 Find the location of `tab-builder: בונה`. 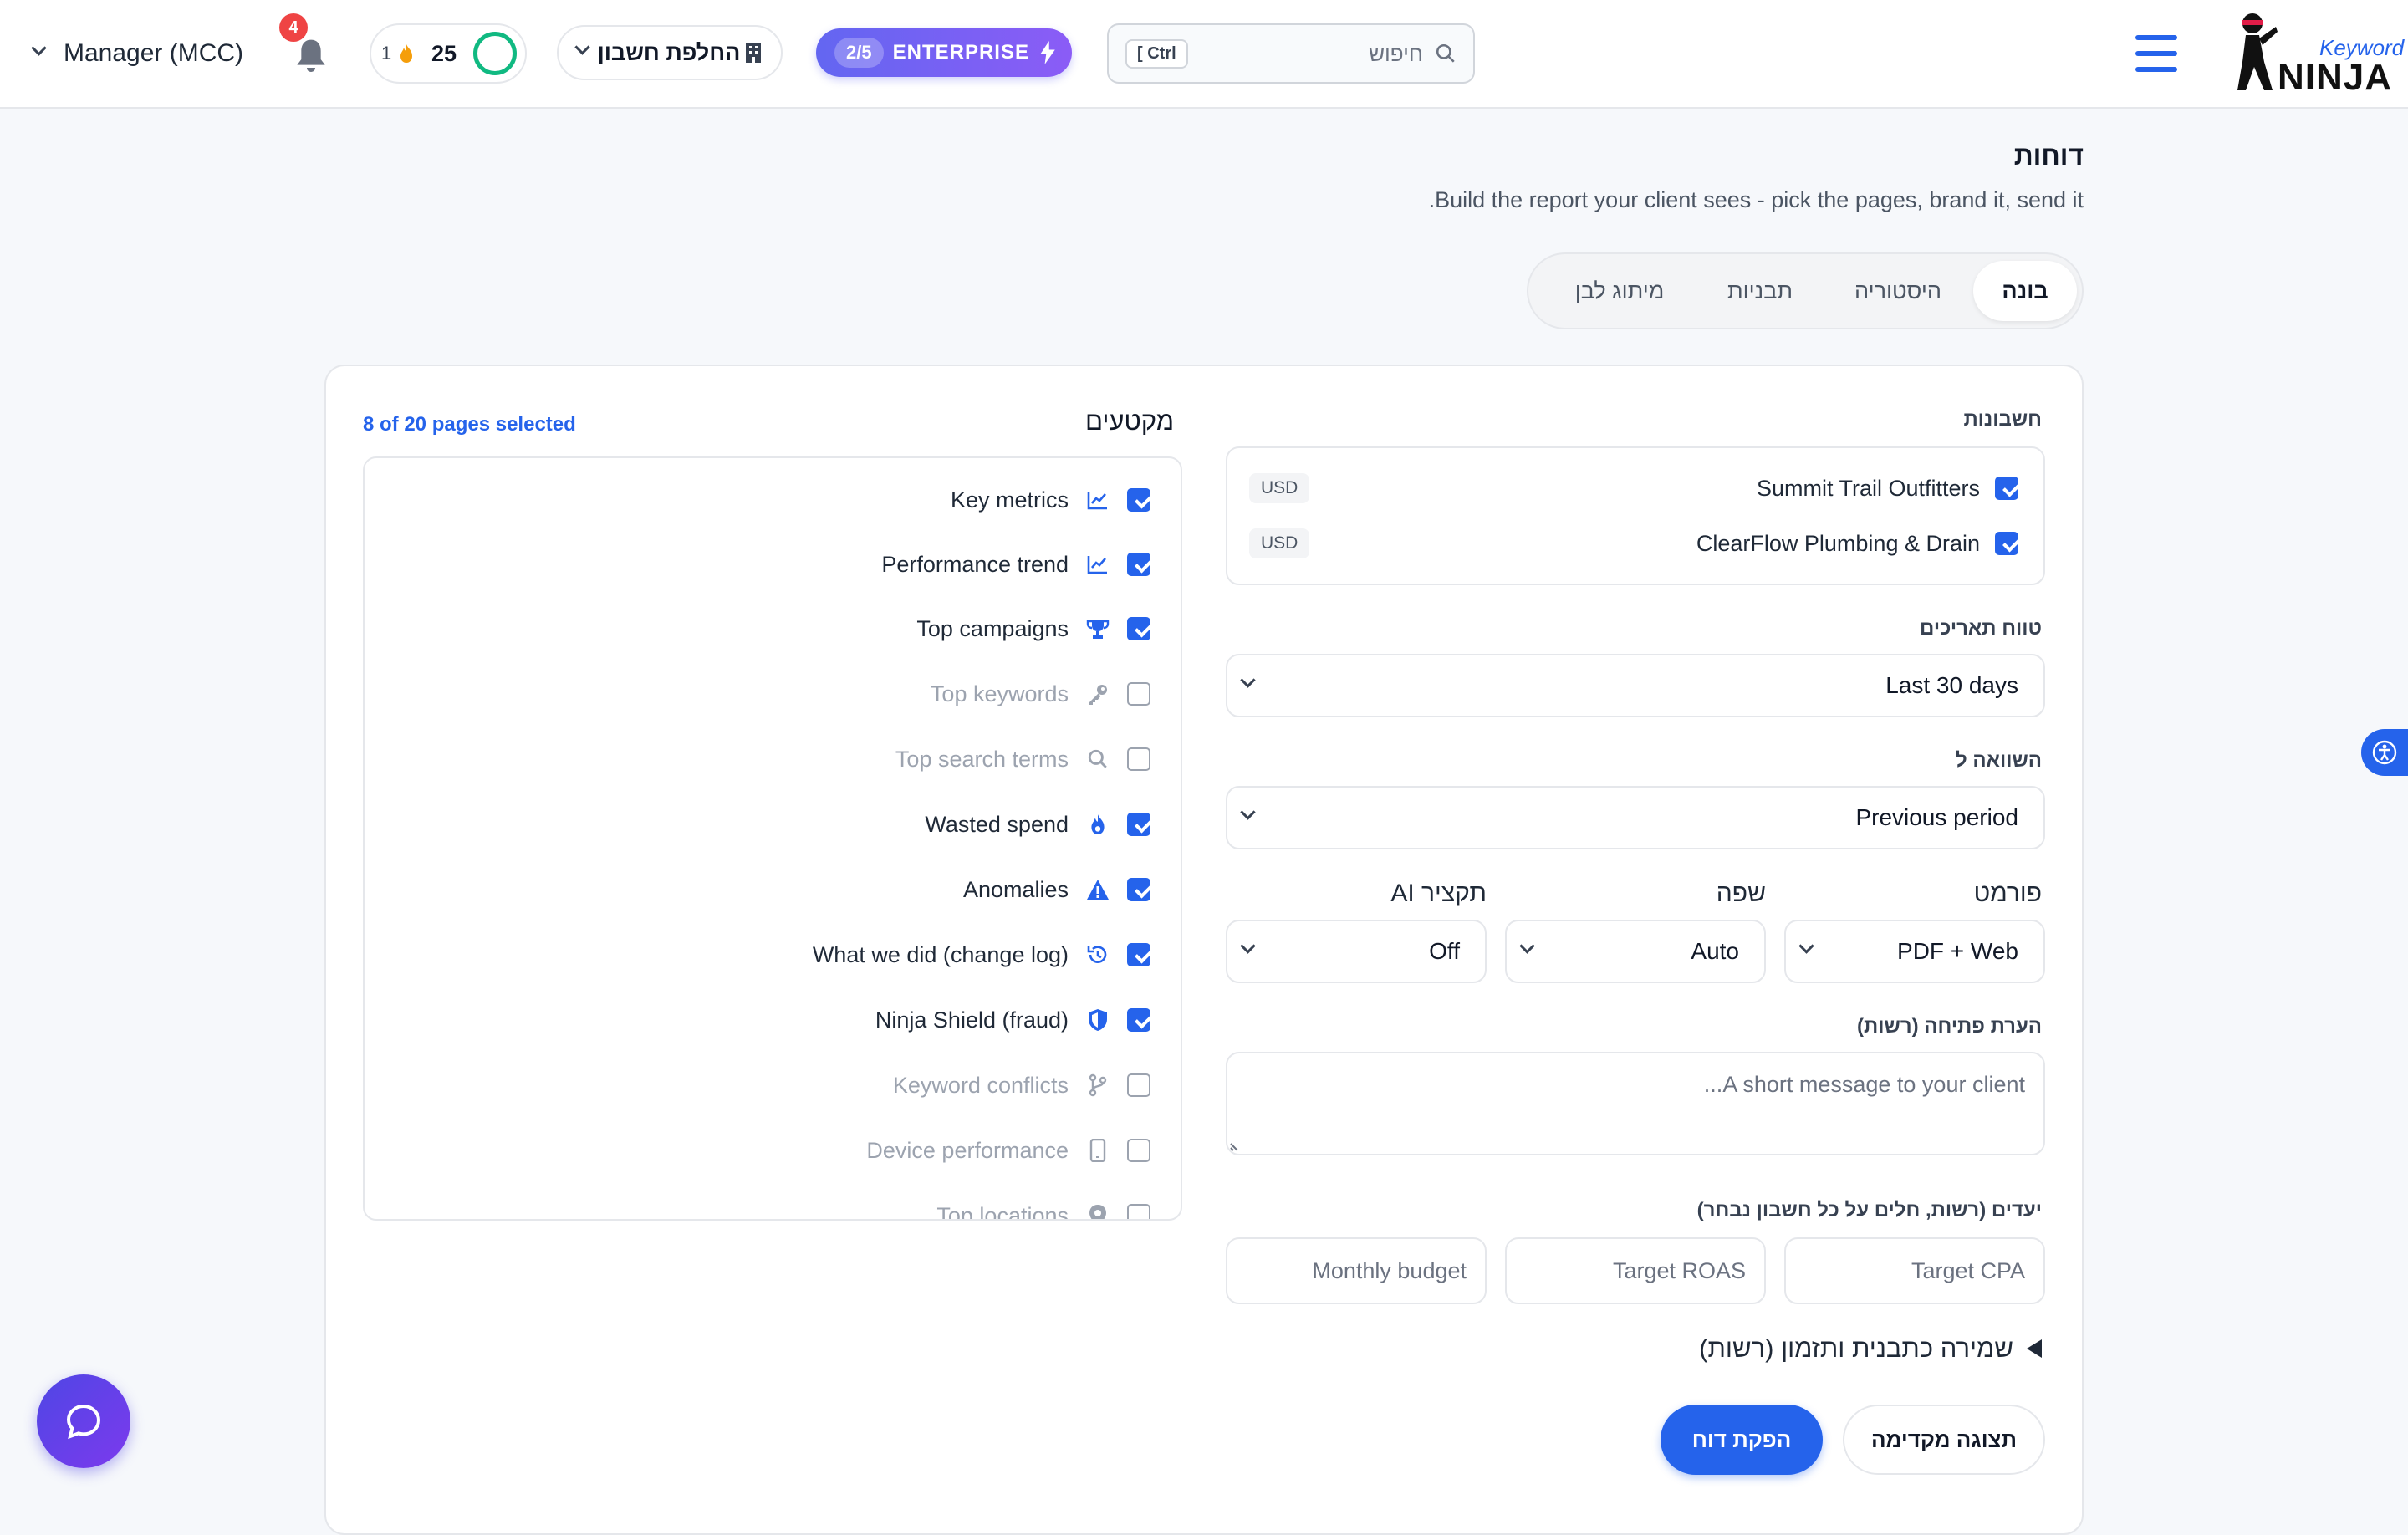

tab-builder: בונה is located at coordinates (2025, 291).